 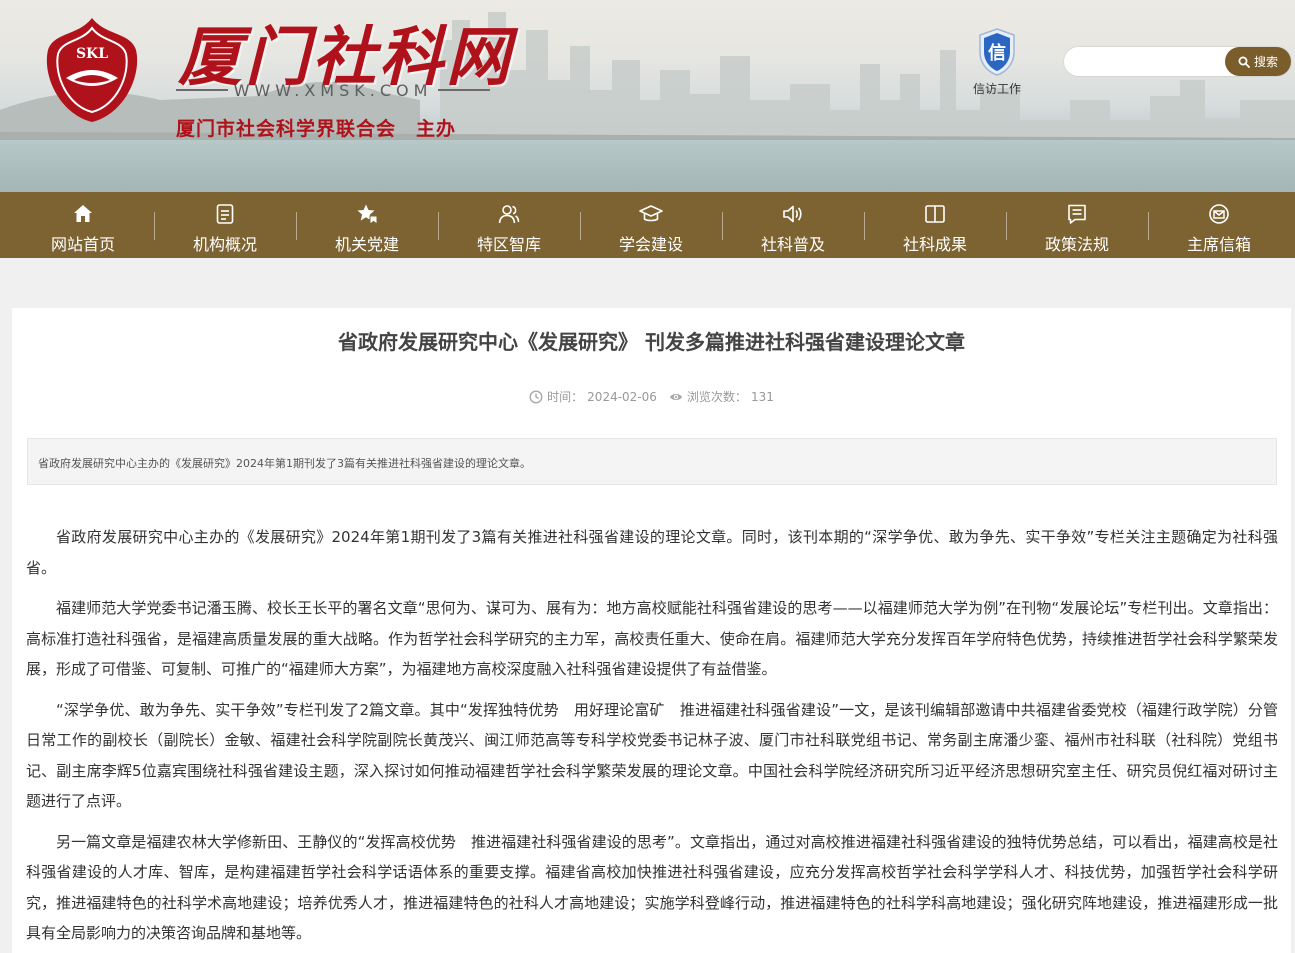 I want to click on home-icon, so click(x=83, y=213).